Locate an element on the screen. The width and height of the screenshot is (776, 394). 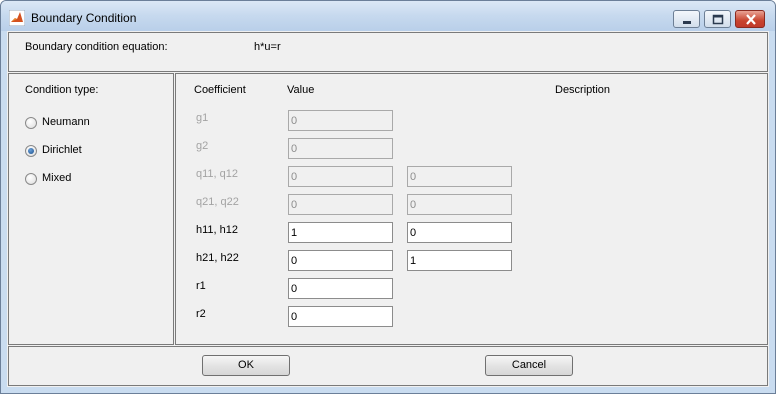
coef-label-g1: g1 is located at coordinates (202, 118).